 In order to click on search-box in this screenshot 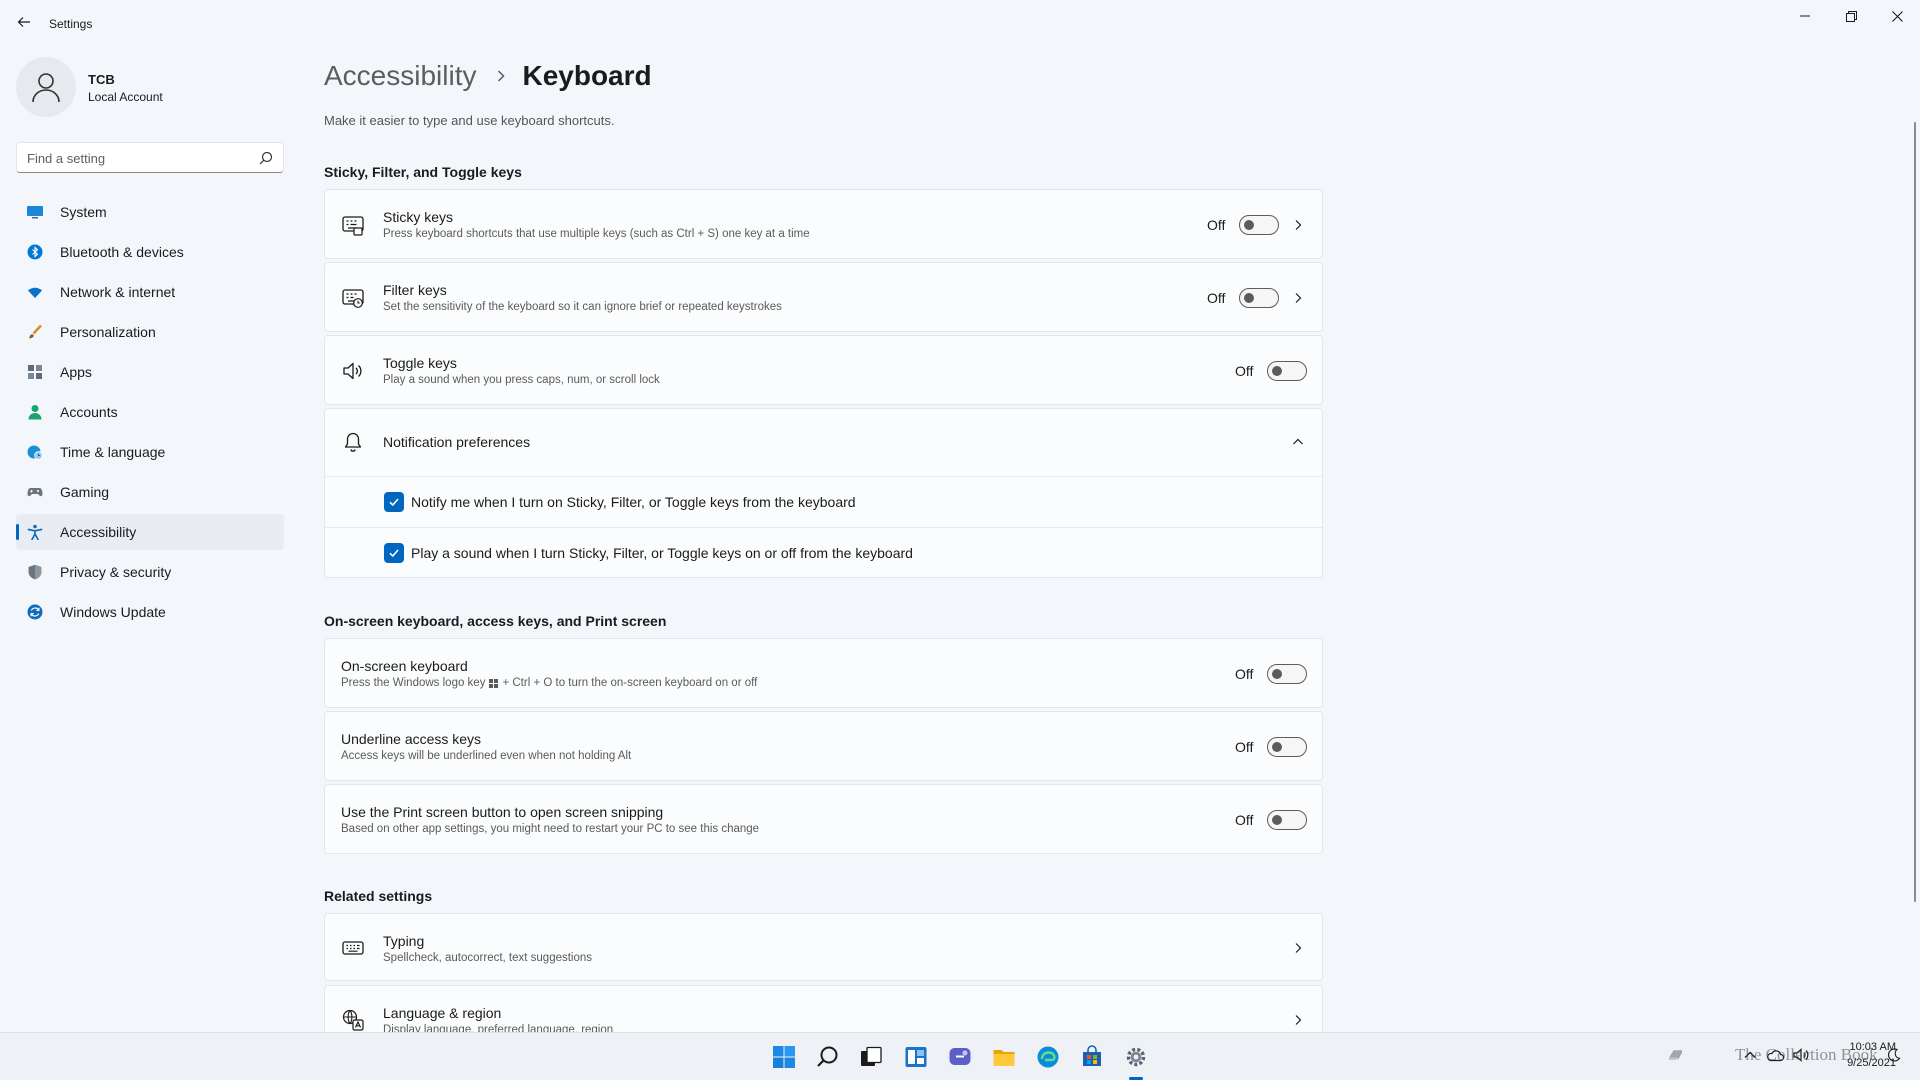, I will do `click(150, 157)`.